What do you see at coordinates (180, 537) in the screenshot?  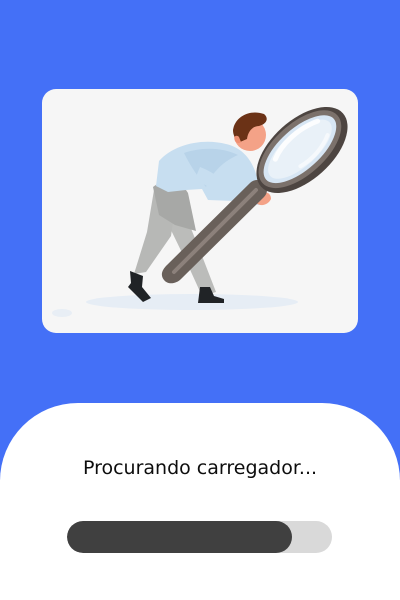 I see `loading-progress-fill` at bounding box center [180, 537].